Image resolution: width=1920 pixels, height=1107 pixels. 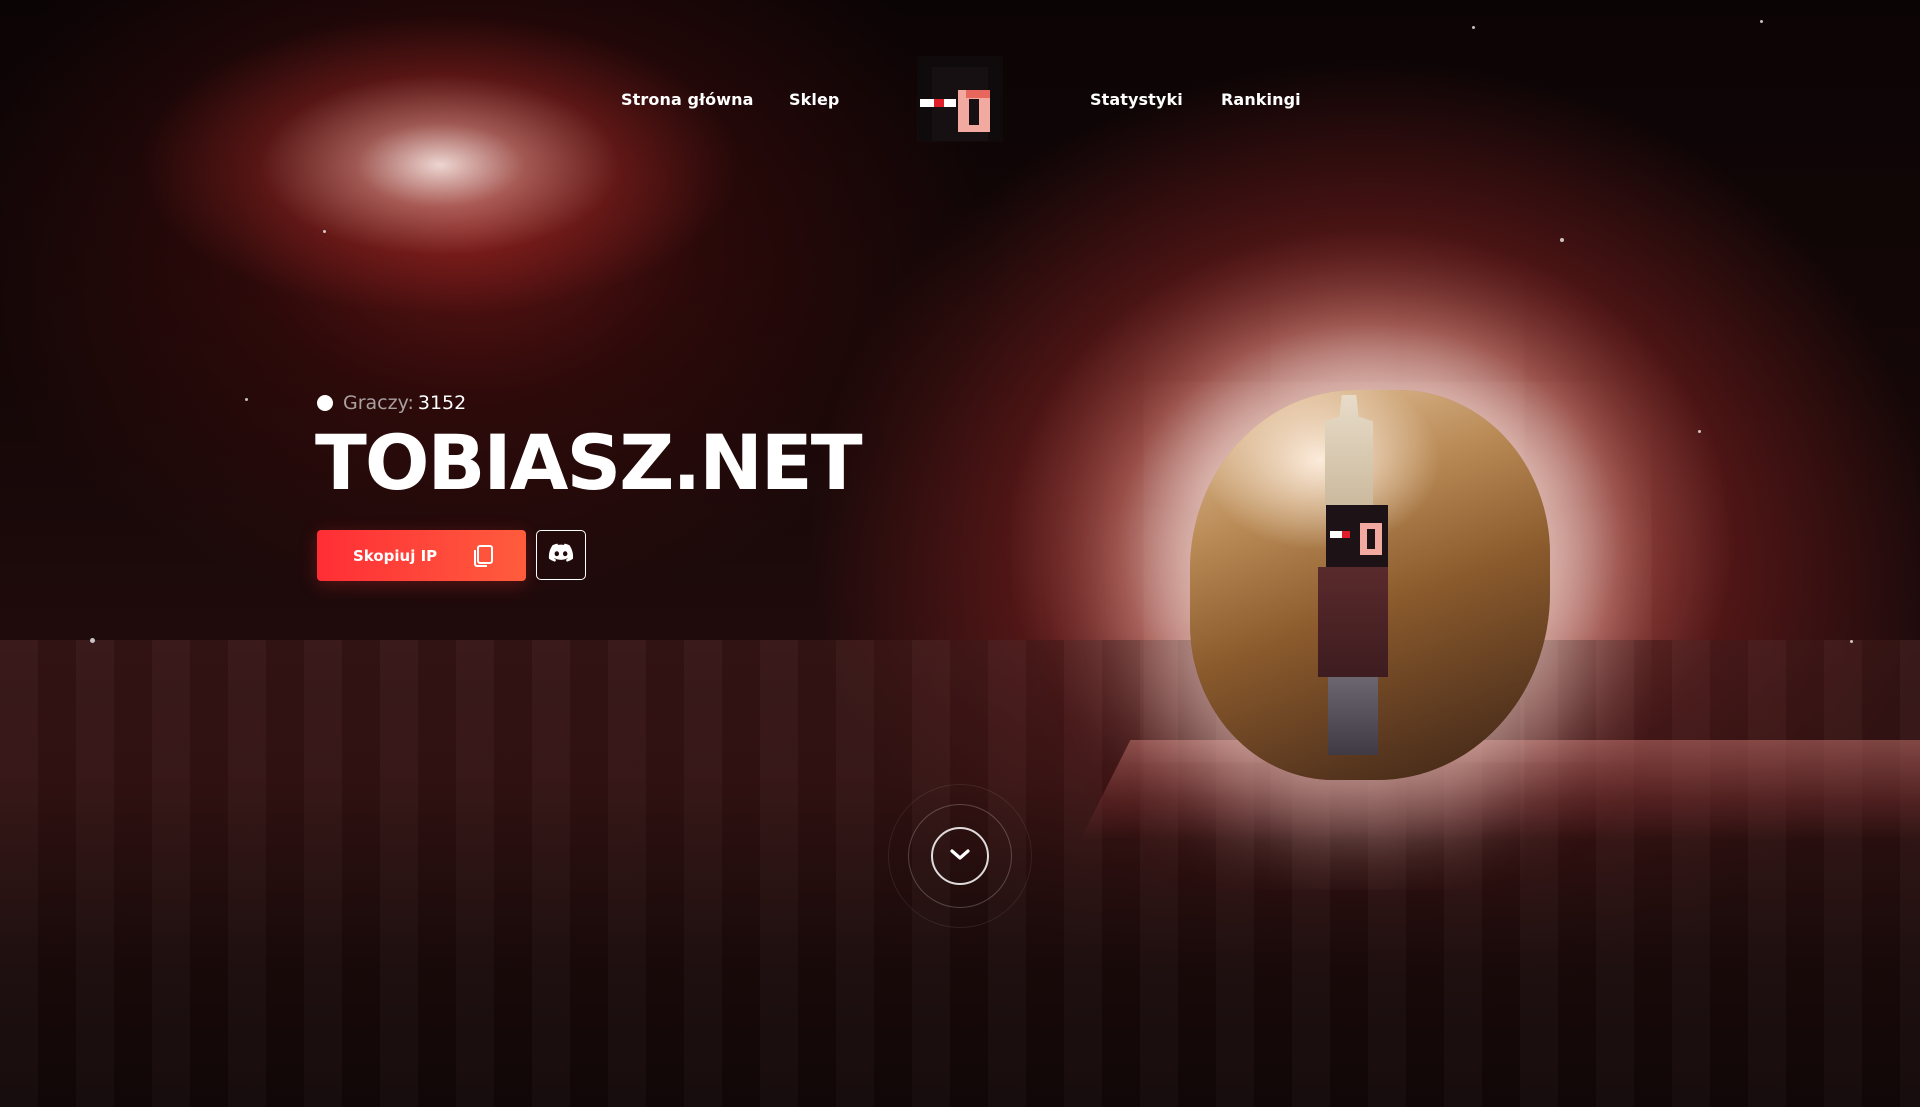 I want to click on character-legs, so click(x=1353, y=716).